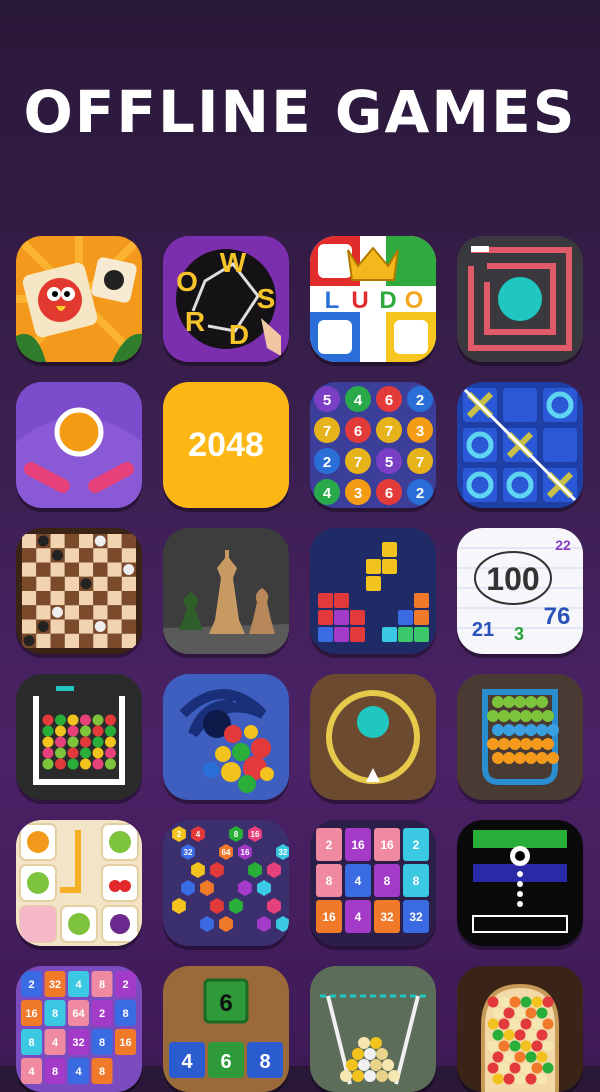 This screenshot has height=1092, width=600. Describe the element at coordinates (373, 737) in the screenshot. I see `app-circle-ball` at that location.